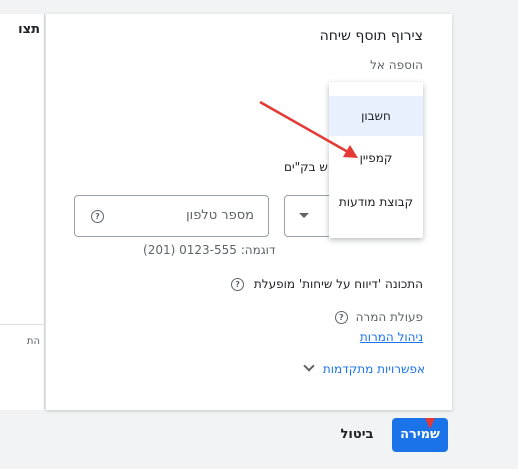  Describe the element at coordinates (357, 435) in the screenshot. I see `cancel-button: ביטול` at that location.